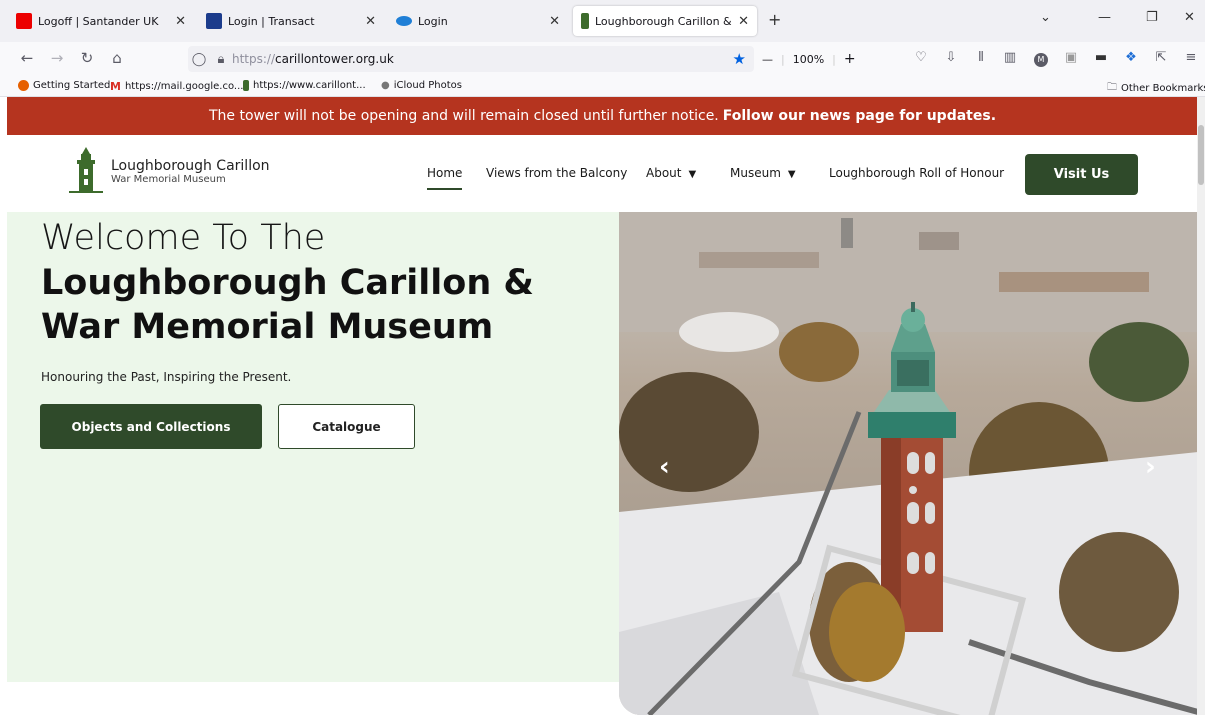  I want to click on url-bar: ◯ 🔒︎ https://carillontower.org.uk ★, so click(471, 59).